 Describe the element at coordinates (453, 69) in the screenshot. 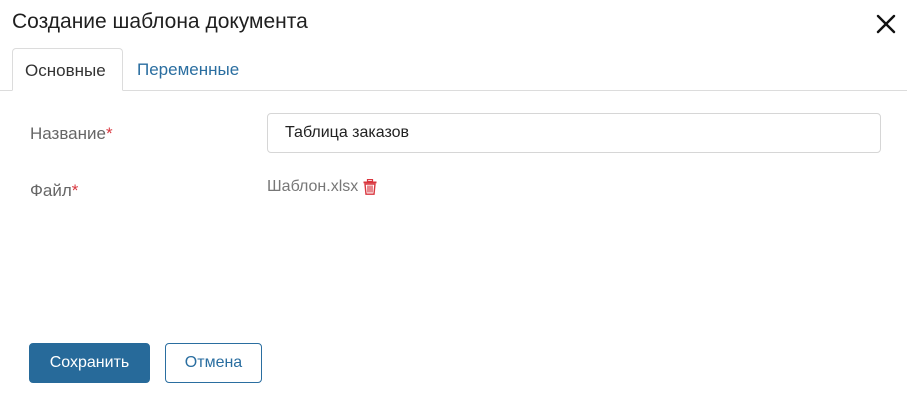

I see `tab-bar: Основные Переменные` at that location.